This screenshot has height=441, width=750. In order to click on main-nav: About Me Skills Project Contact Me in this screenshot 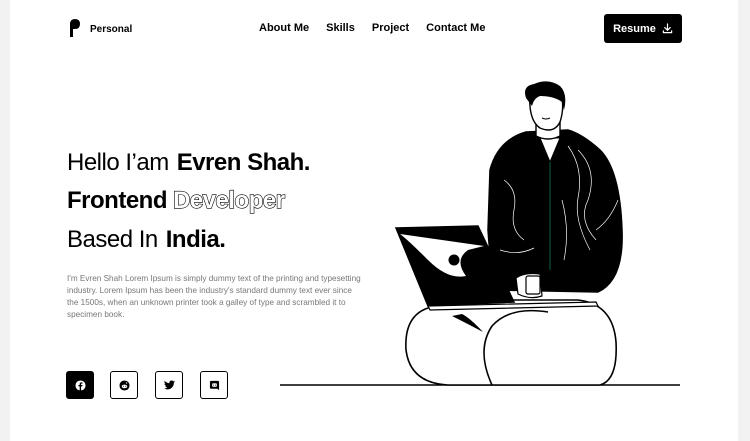, I will do `click(380, 28)`.